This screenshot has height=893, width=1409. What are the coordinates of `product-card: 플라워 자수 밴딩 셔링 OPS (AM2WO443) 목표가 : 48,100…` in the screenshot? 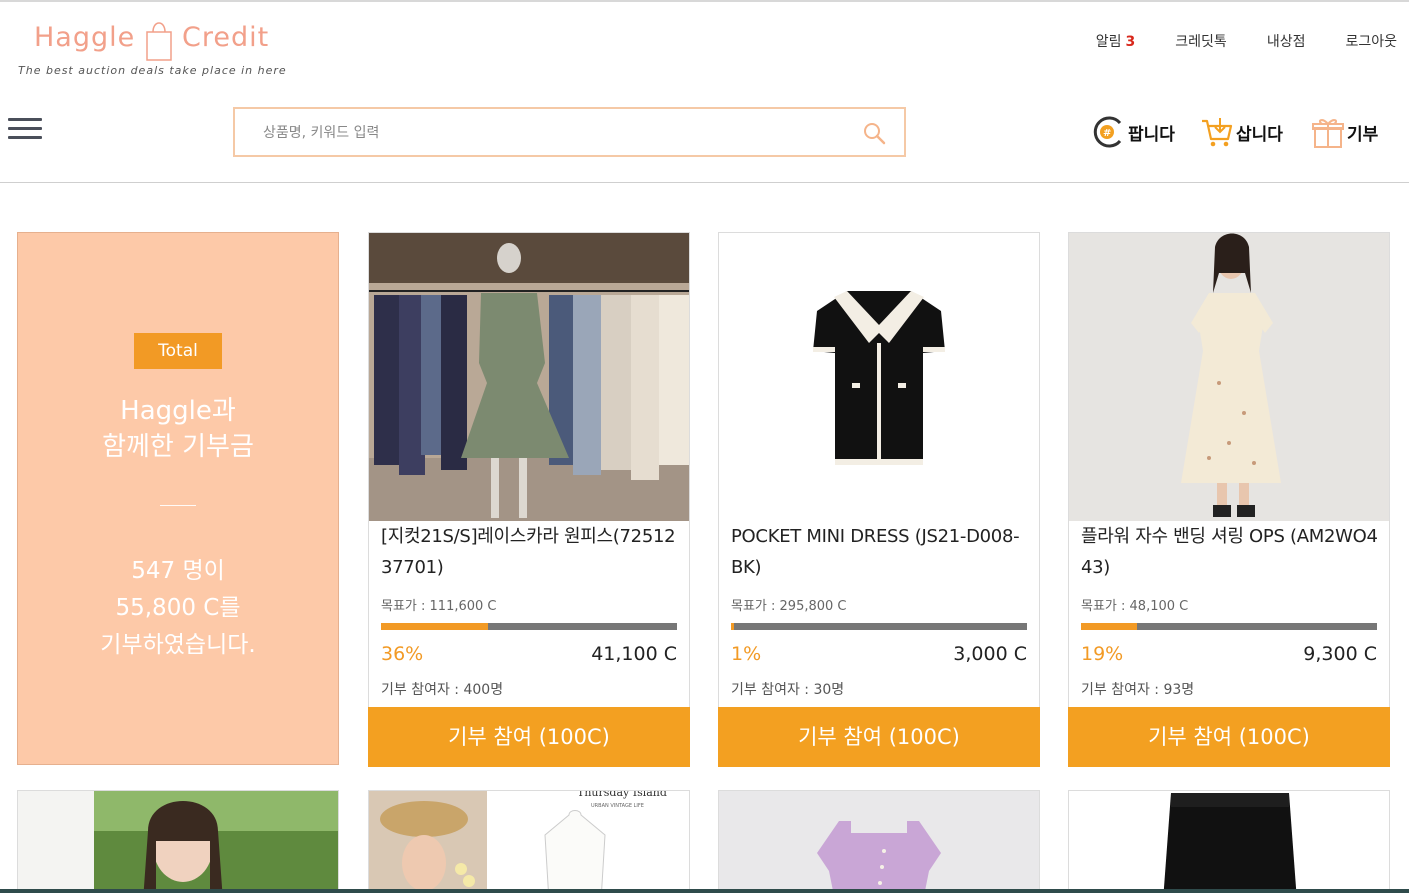 It's located at (1229, 499).